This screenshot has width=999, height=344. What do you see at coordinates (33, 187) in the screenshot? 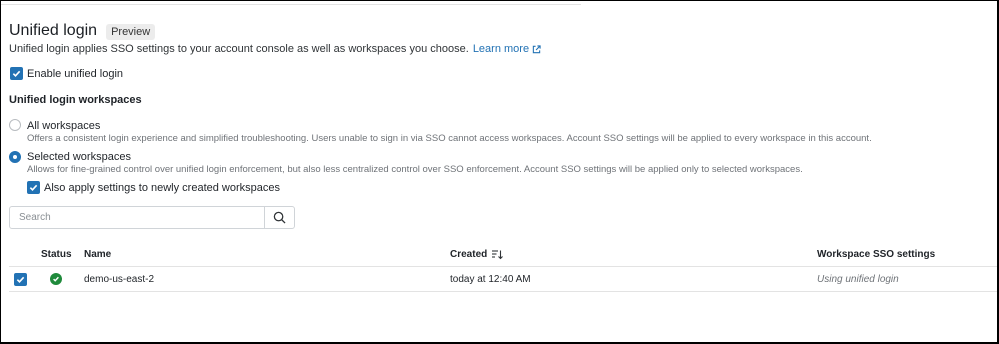
I see `also-apply-checkbox` at bounding box center [33, 187].